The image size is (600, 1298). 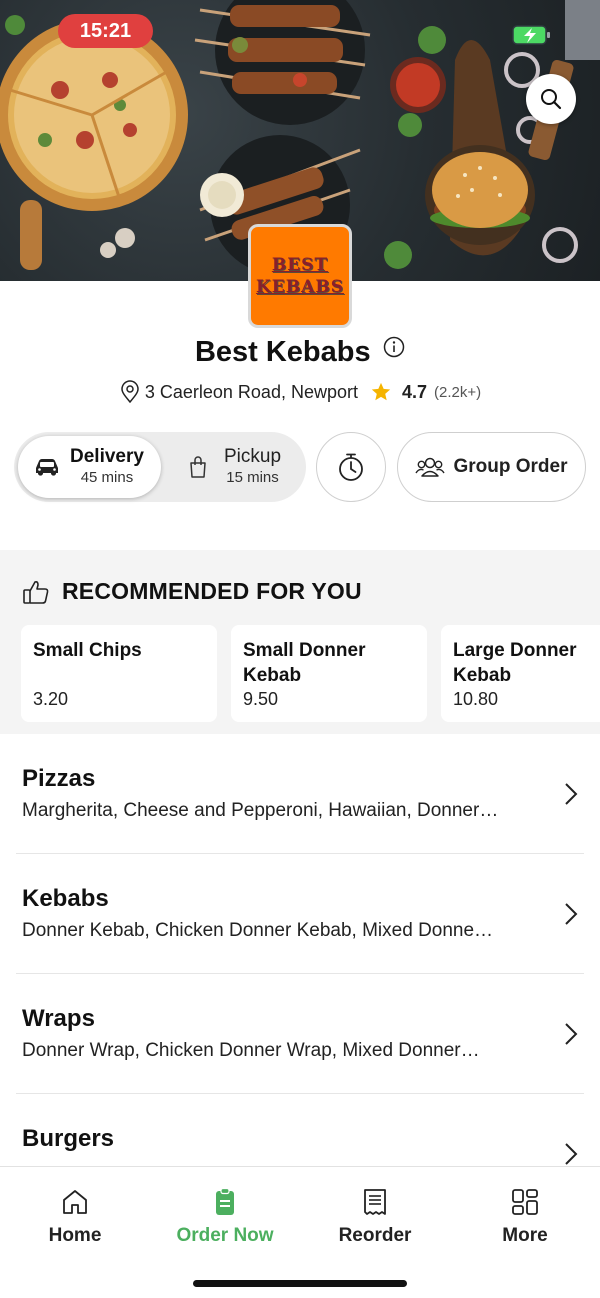 I want to click on search-button, so click(x=551, y=99).